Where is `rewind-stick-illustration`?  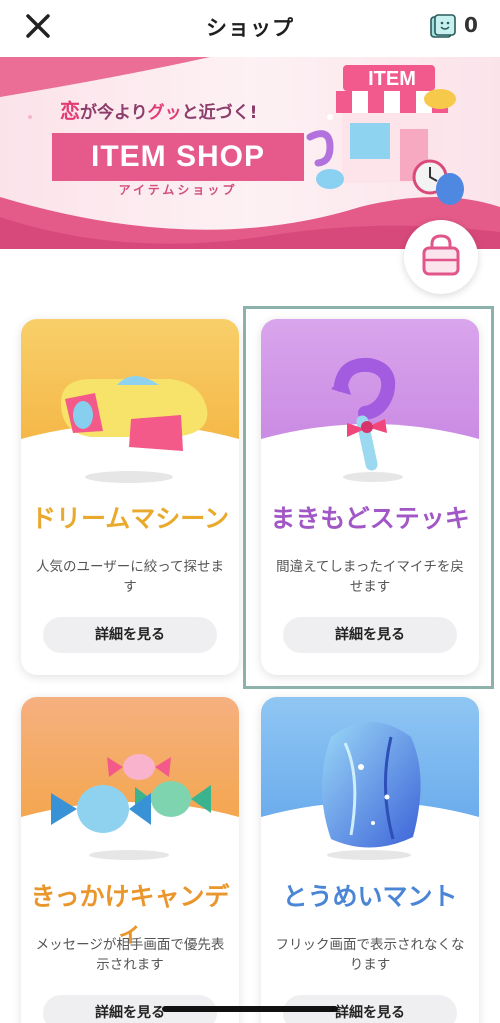
rewind-stick-illustration is located at coordinates (370, 404).